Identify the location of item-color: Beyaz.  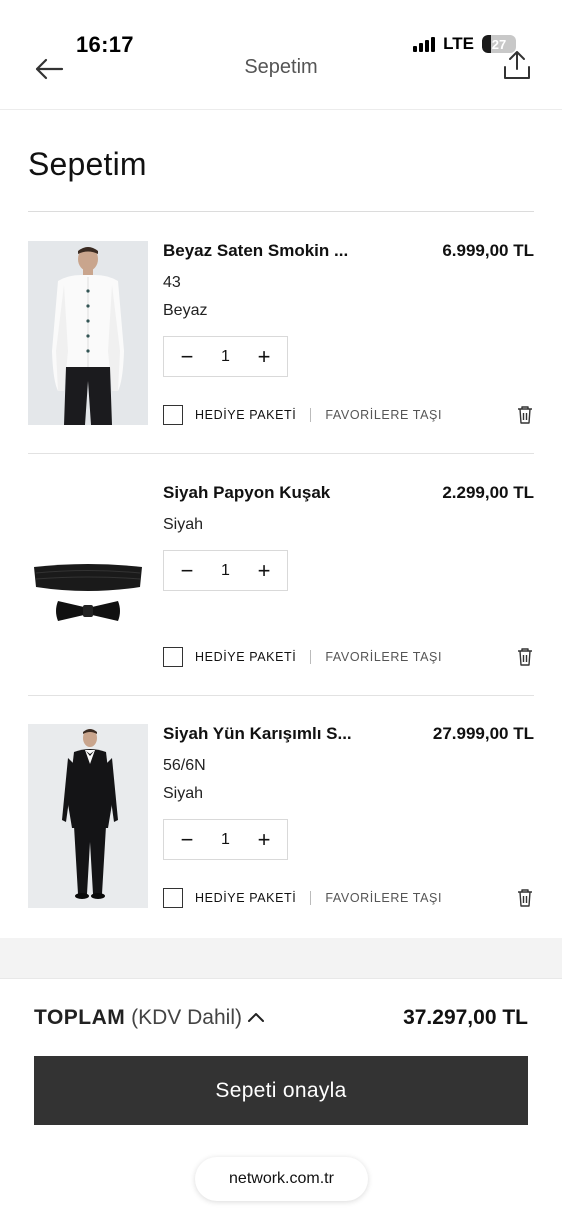
(185, 310).